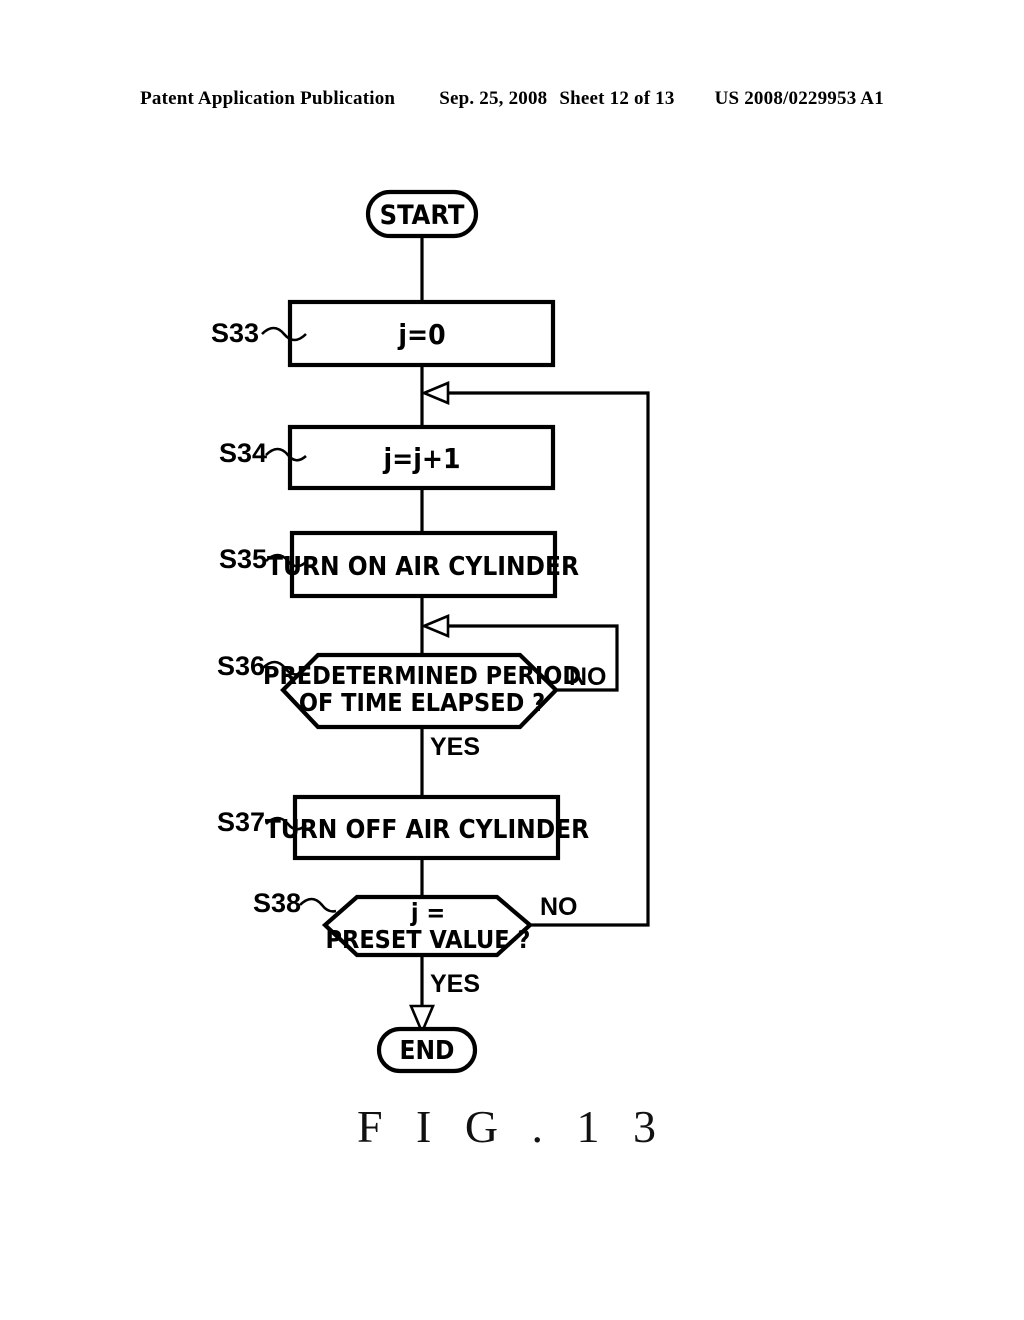 This screenshot has height=1320, width=1024. What do you see at coordinates (559, 907) in the screenshot?
I see `branch-label-s38-no: NO` at bounding box center [559, 907].